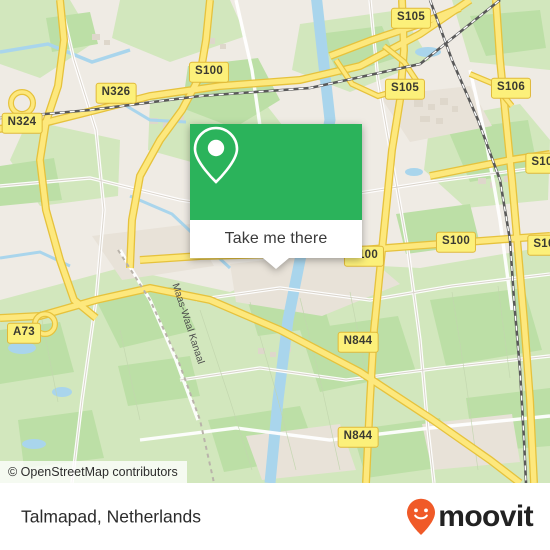 This screenshot has height=550, width=550. I want to click on footer-bar: Talmapad, Netherlands moovit, so click(275, 516).